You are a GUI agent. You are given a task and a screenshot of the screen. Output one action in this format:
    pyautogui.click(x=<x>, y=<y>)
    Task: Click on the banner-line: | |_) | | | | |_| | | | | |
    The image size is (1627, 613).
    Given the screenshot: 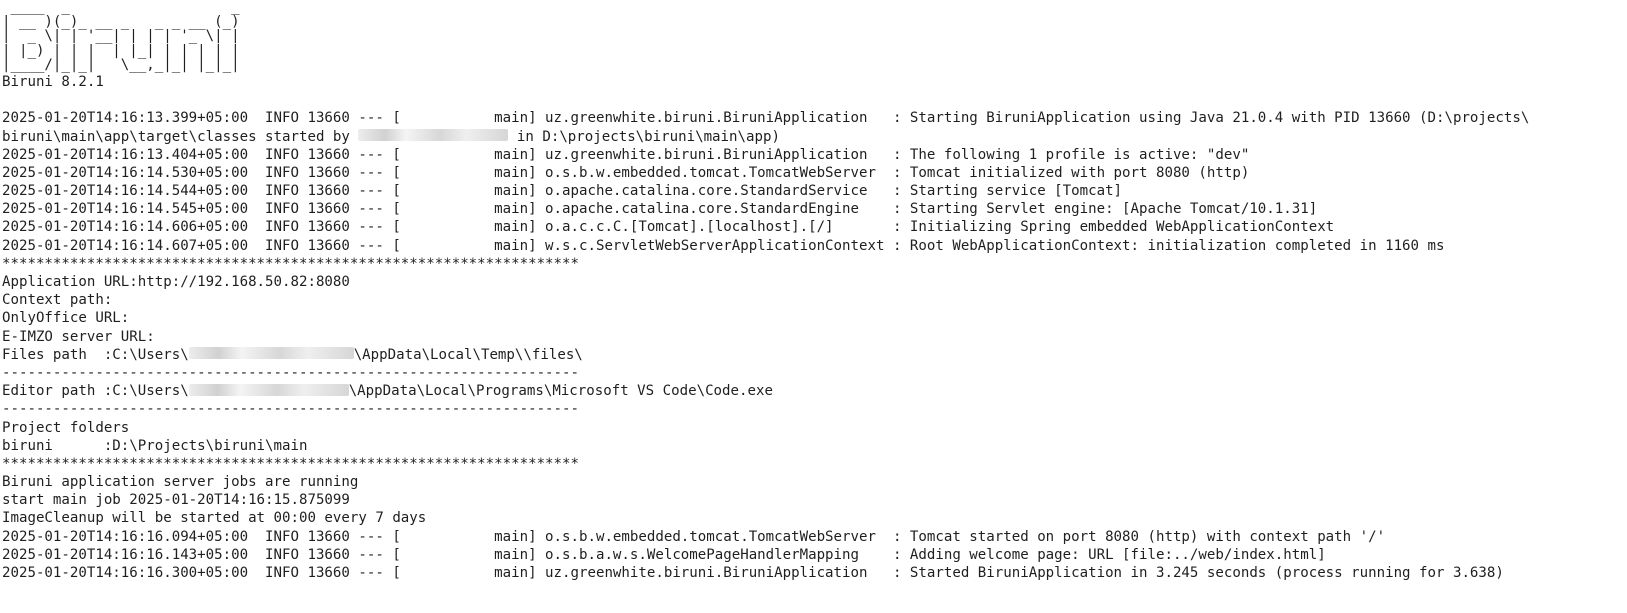 What is the action you would take?
    pyautogui.click(x=121, y=50)
    